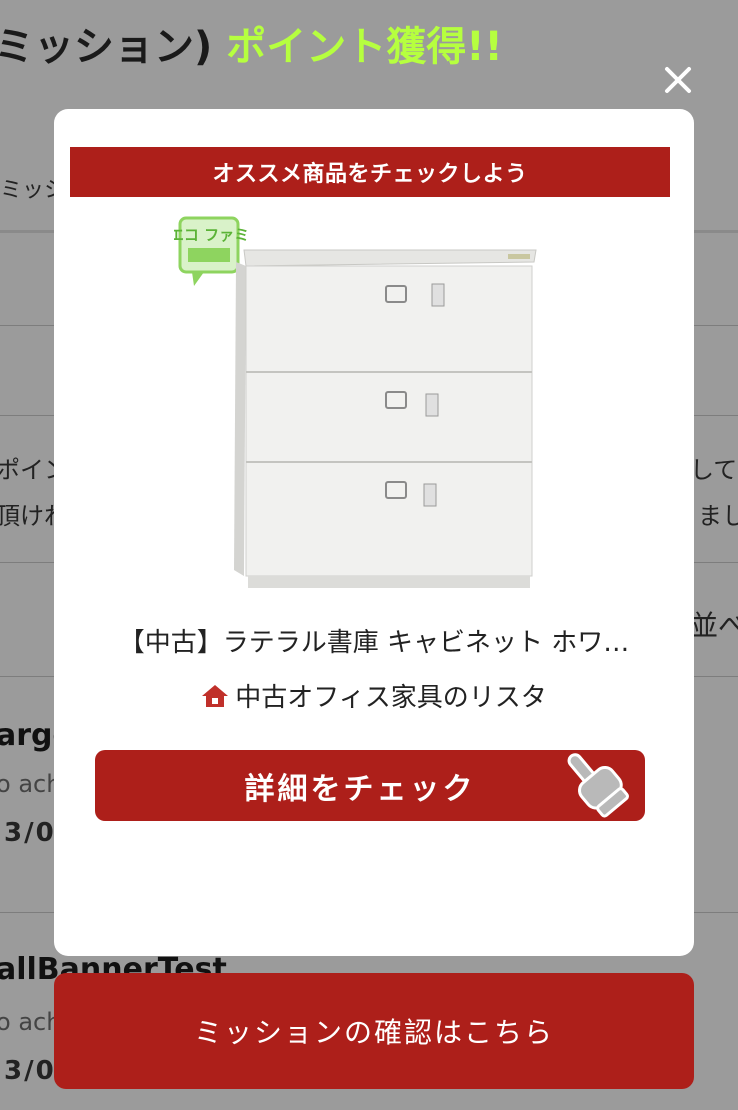 The width and height of the screenshot is (738, 1110). I want to click on shop-row: 中古オフィス家具のリスタ, so click(374, 695).